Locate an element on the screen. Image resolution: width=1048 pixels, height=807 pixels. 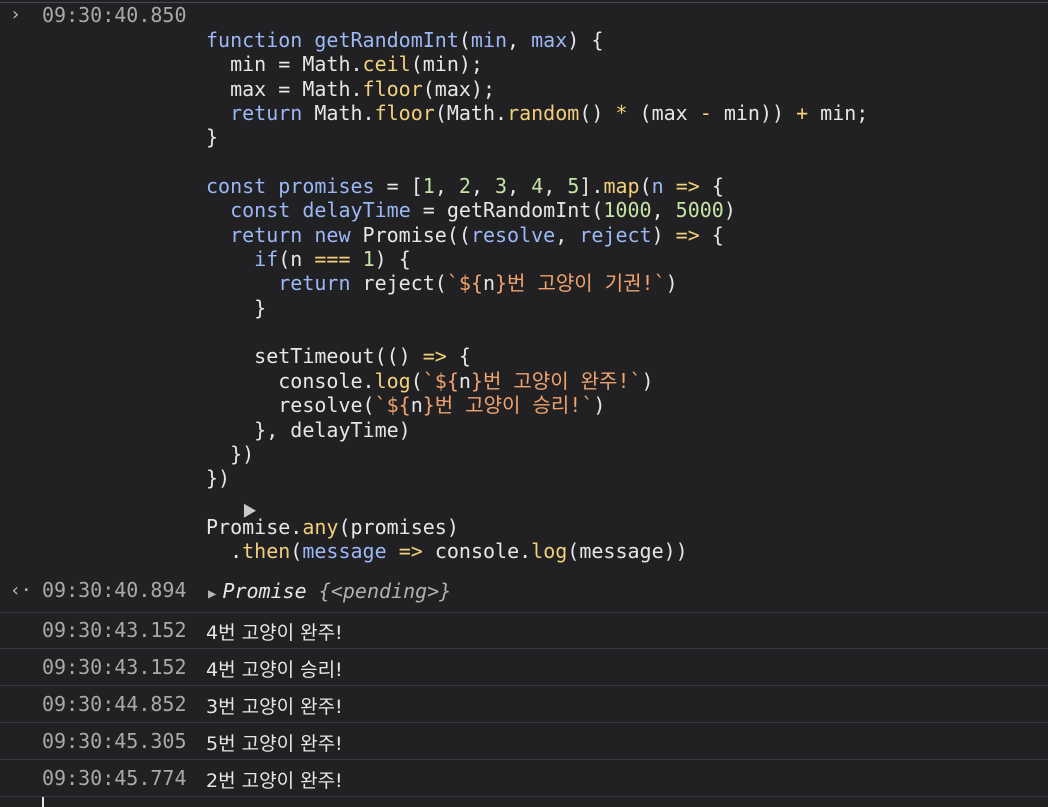
code-line: .then(message => console.log(message)) is located at coordinates (447, 551).